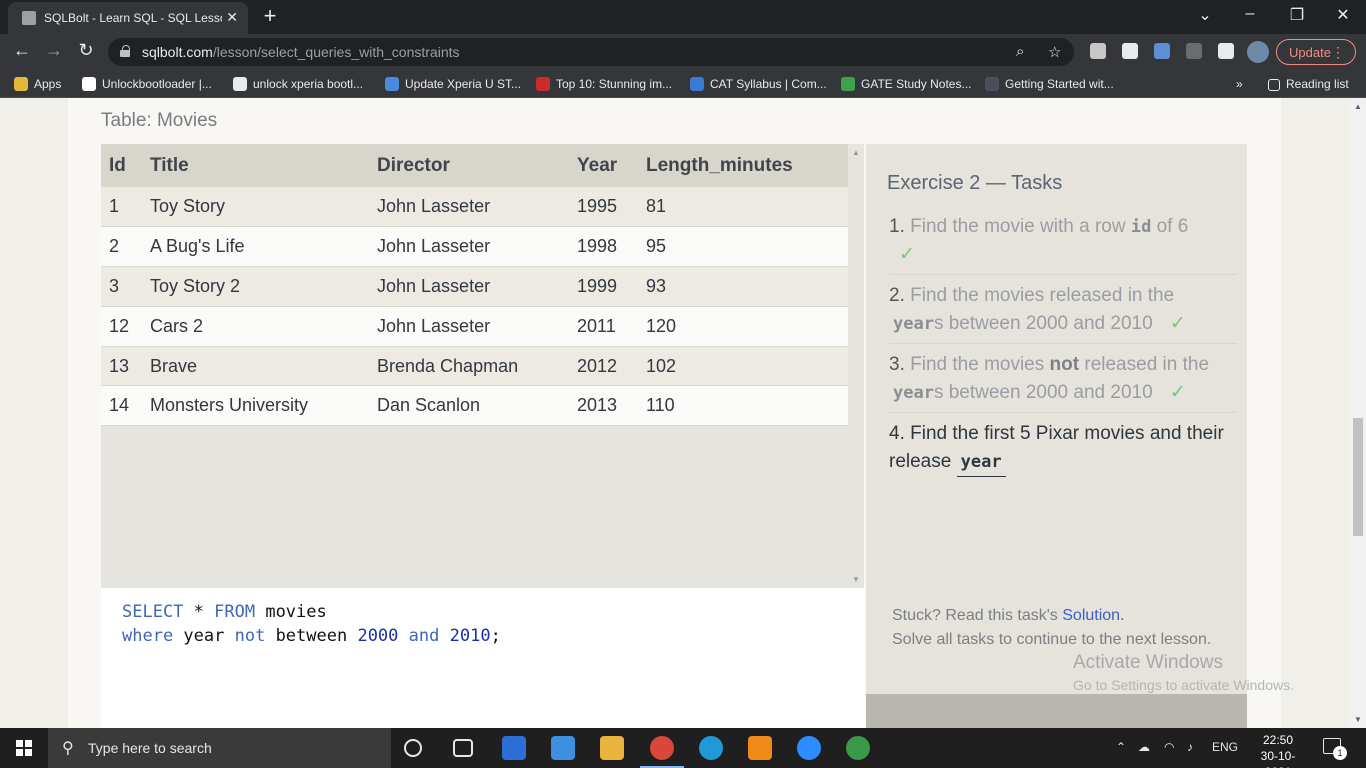 Image resolution: width=1366 pixels, height=768 pixels. What do you see at coordinates (477, 406) in the screenshot?
I see `cell-director: Dan Scanlon` at bounding box center [477, 406].